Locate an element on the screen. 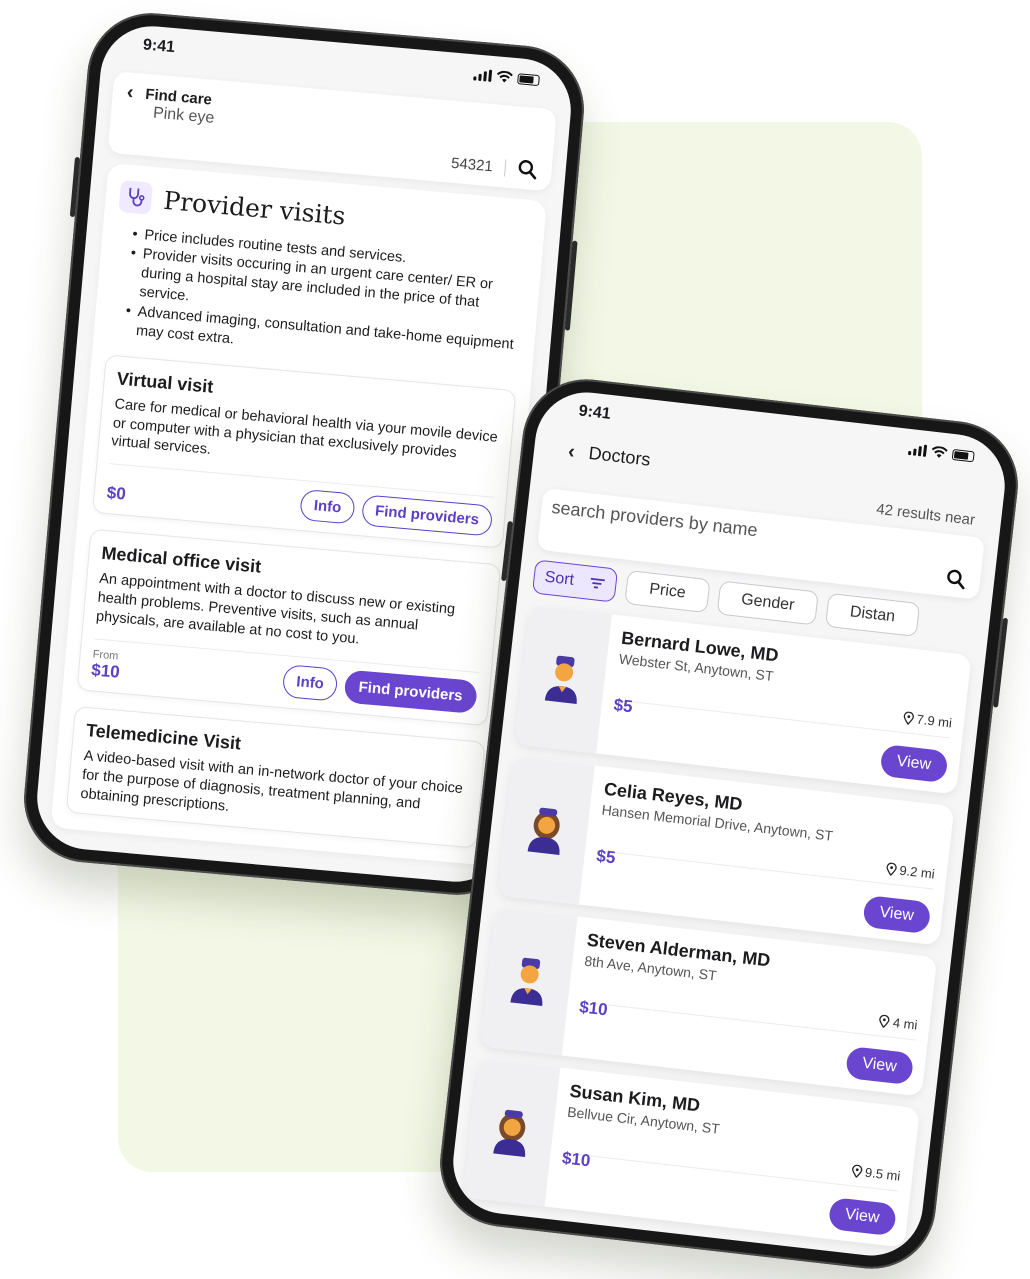 The width and height of the screenshot is (1030, 1279). distance-value: 7.9 mi is located at coordinates (934, 721).